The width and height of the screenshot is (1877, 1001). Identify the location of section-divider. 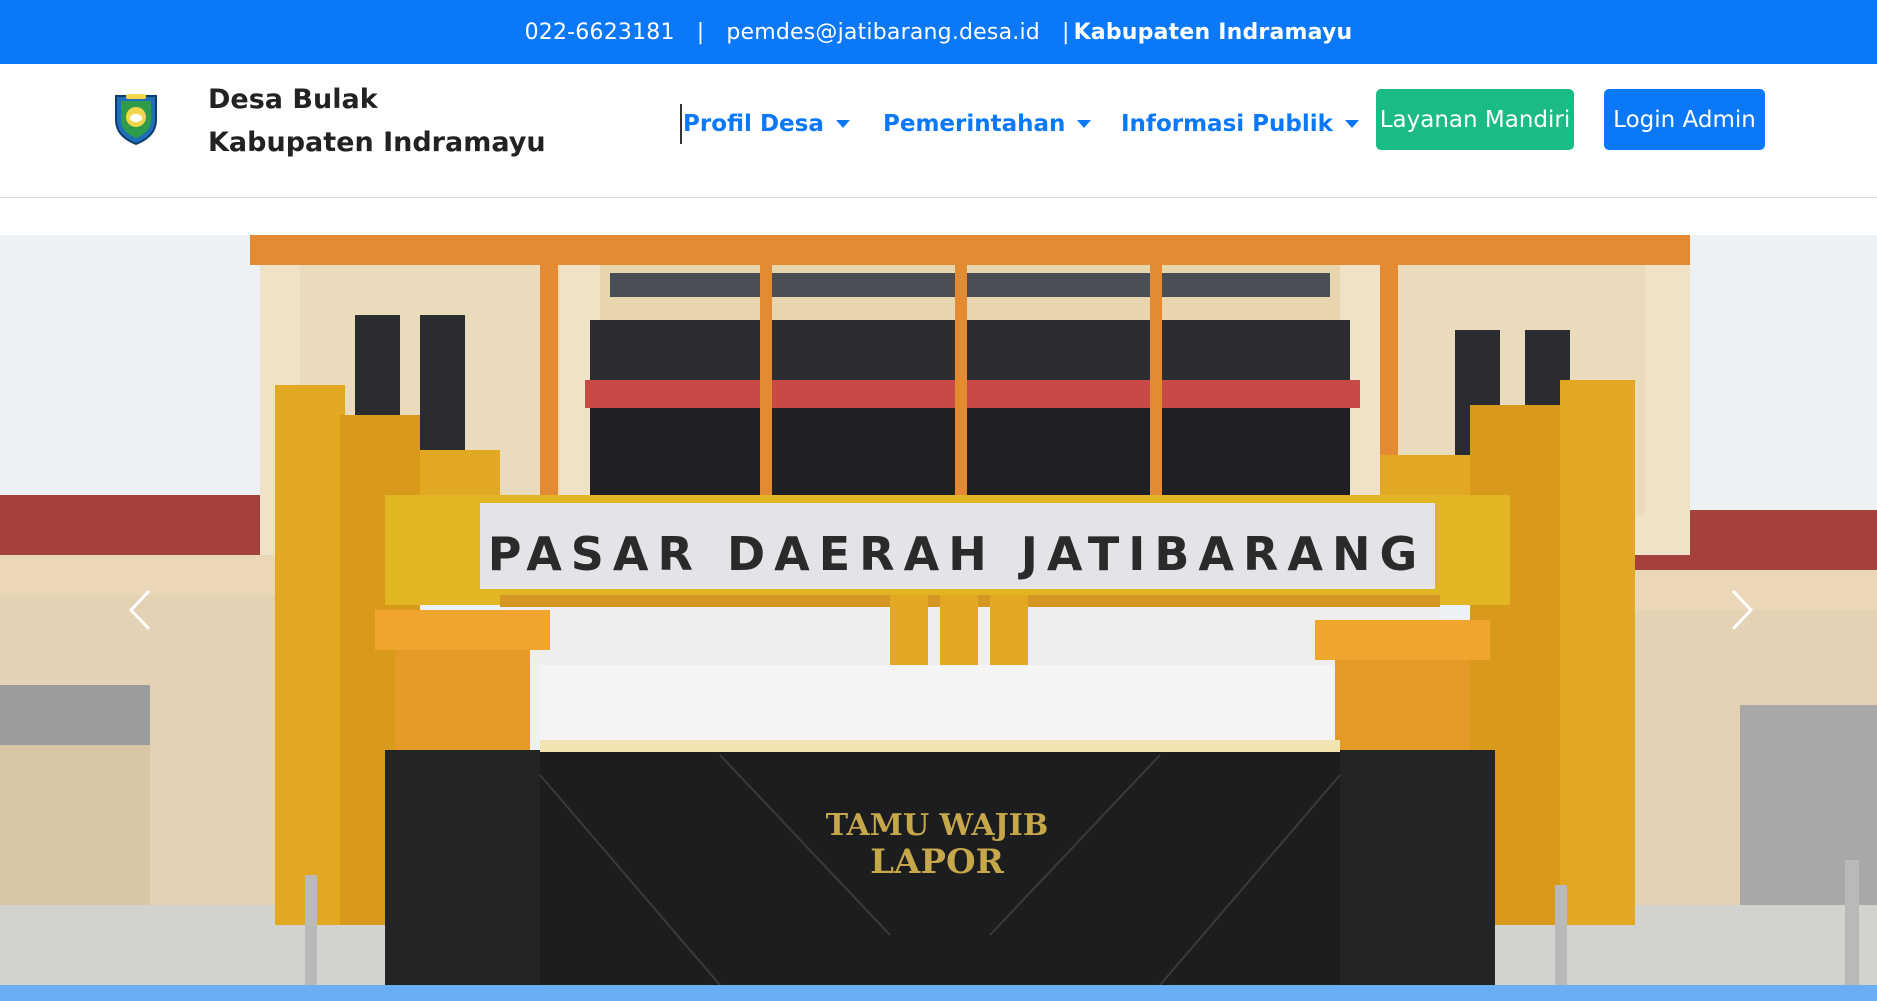
(938, 993).